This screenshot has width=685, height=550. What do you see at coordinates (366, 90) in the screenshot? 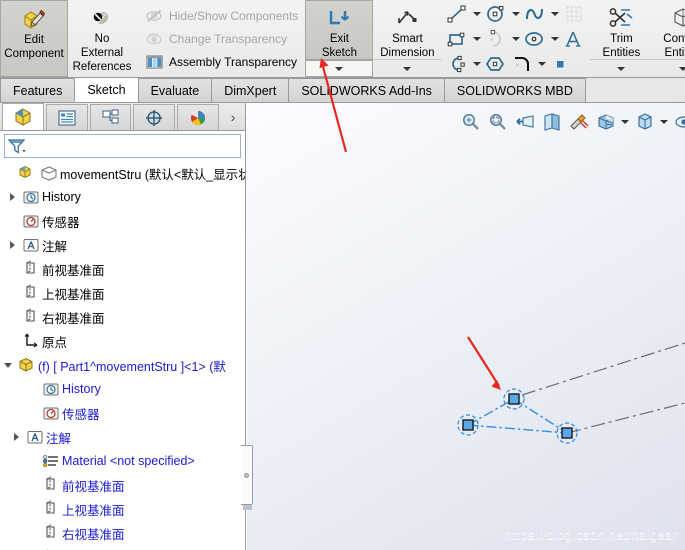
I see `tab-solidworks-add-ins: SOLIDWORKS Add-Ins` at bounding box center [366, 90].